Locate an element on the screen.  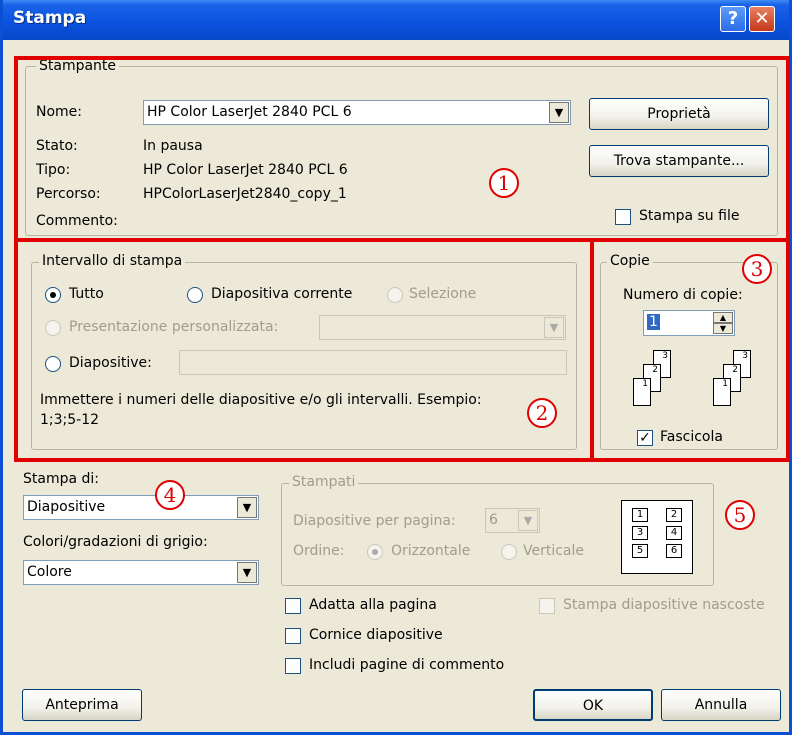
order-vertical-label: Verticale is located at coordinates (554, 551).